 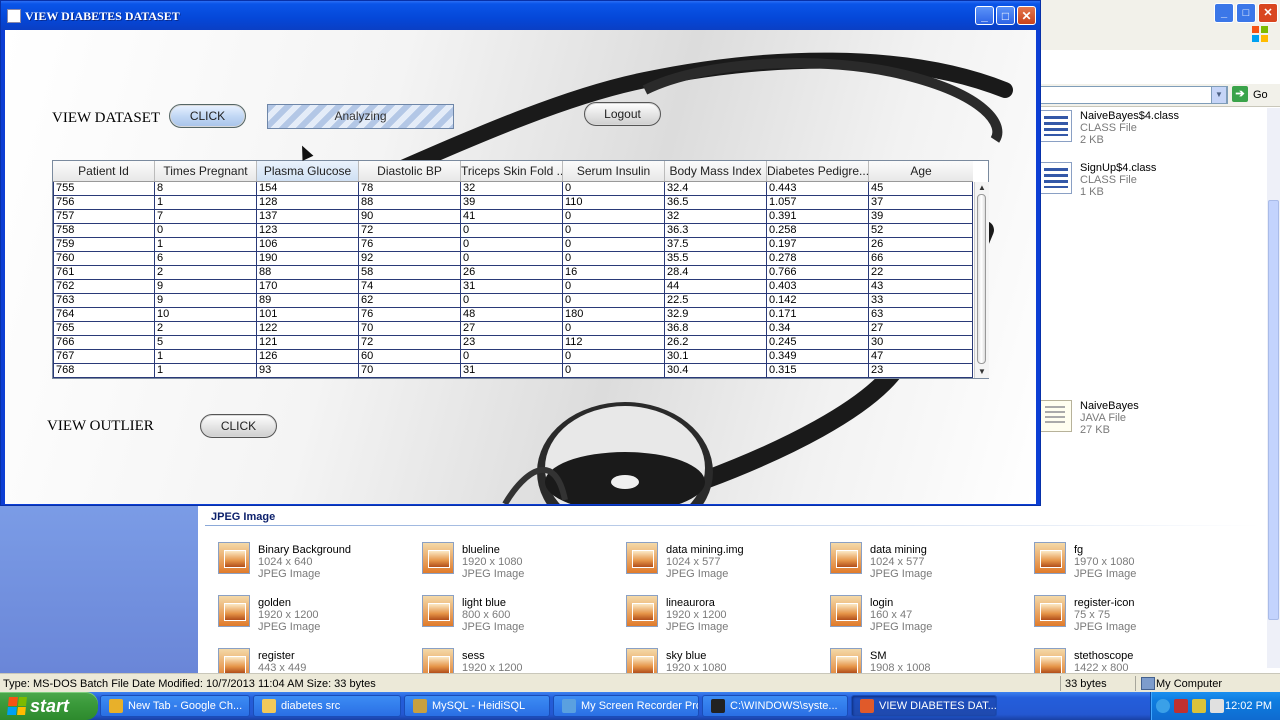 What do you see at coordinates (716, 357) in the screenshot?
I see `table-cell: 30.1` at bounding box center [716, 357].